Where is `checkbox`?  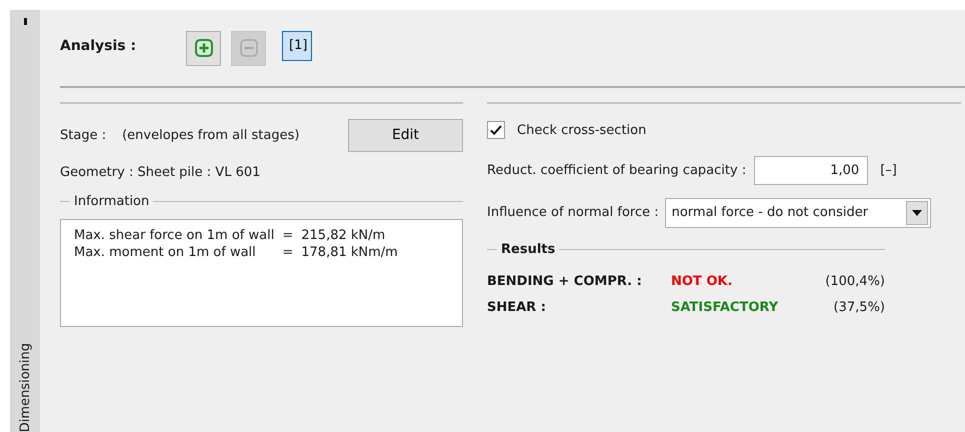 checkbox is located at coordinates (496, 130).